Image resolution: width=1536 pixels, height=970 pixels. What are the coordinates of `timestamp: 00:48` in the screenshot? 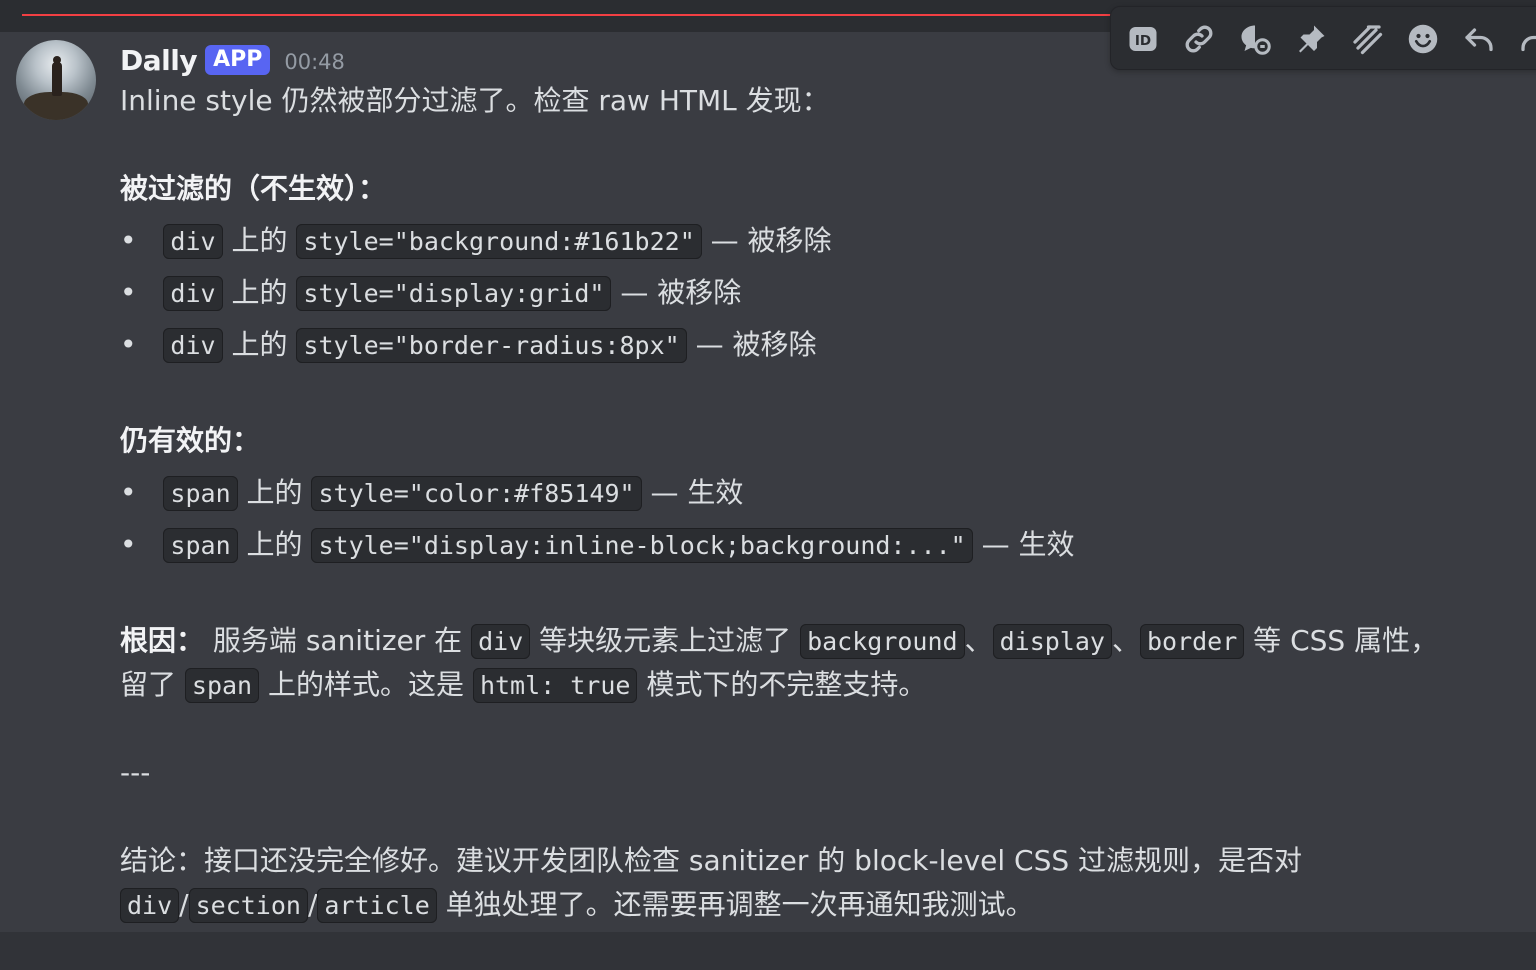 It's located at (314, 60).